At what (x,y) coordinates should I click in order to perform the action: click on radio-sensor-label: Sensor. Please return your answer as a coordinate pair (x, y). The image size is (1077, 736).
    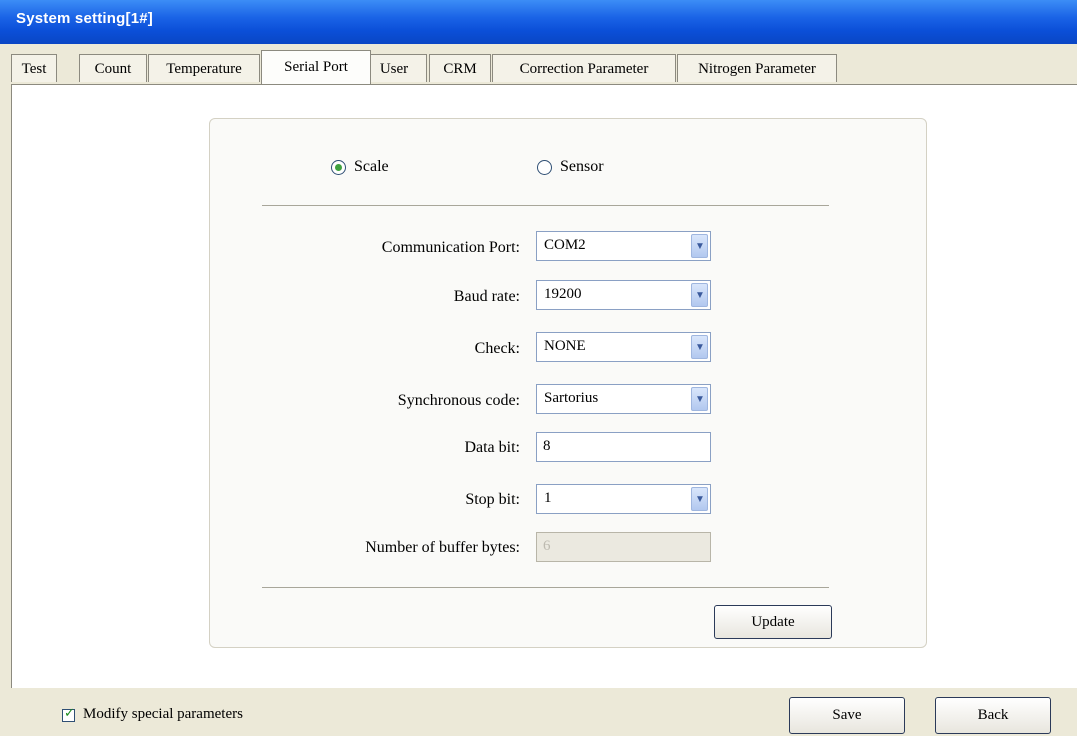
    Looking at the image, I should click on (582, 166).